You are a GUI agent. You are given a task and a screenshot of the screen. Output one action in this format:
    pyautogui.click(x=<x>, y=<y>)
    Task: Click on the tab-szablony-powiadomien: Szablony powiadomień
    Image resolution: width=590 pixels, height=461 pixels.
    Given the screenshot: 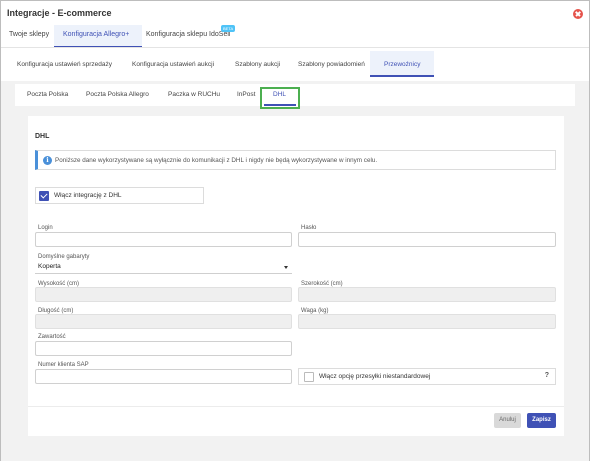 What is the action you would take?
    pyautogui.click(x=331, y=64)
    